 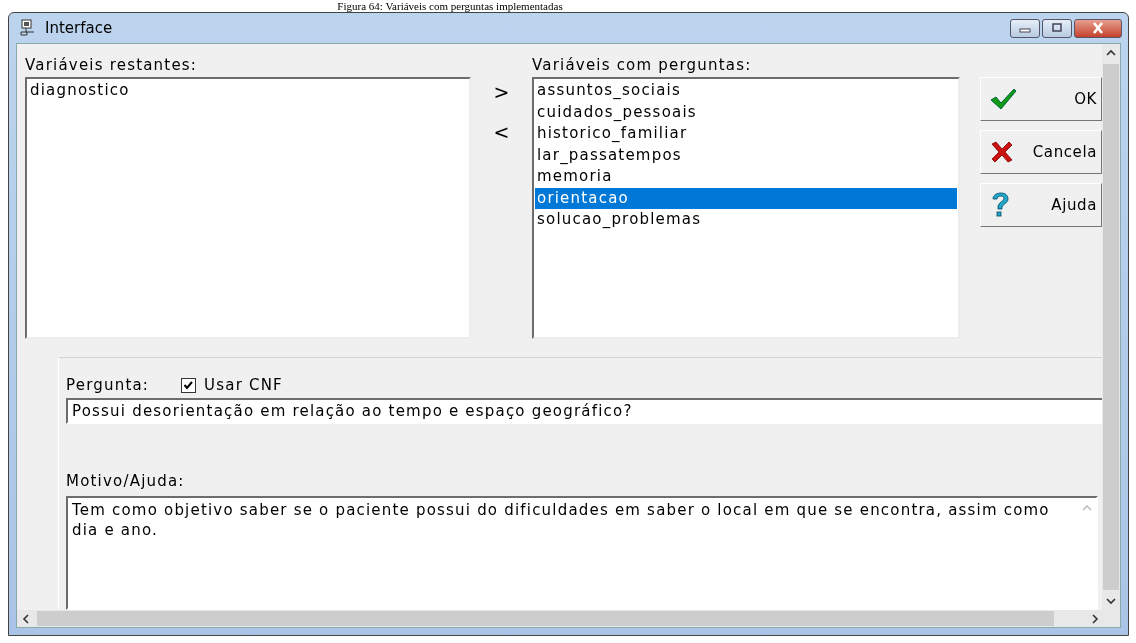 I want to click on window-title: Interface, so click(x=79, y=28).